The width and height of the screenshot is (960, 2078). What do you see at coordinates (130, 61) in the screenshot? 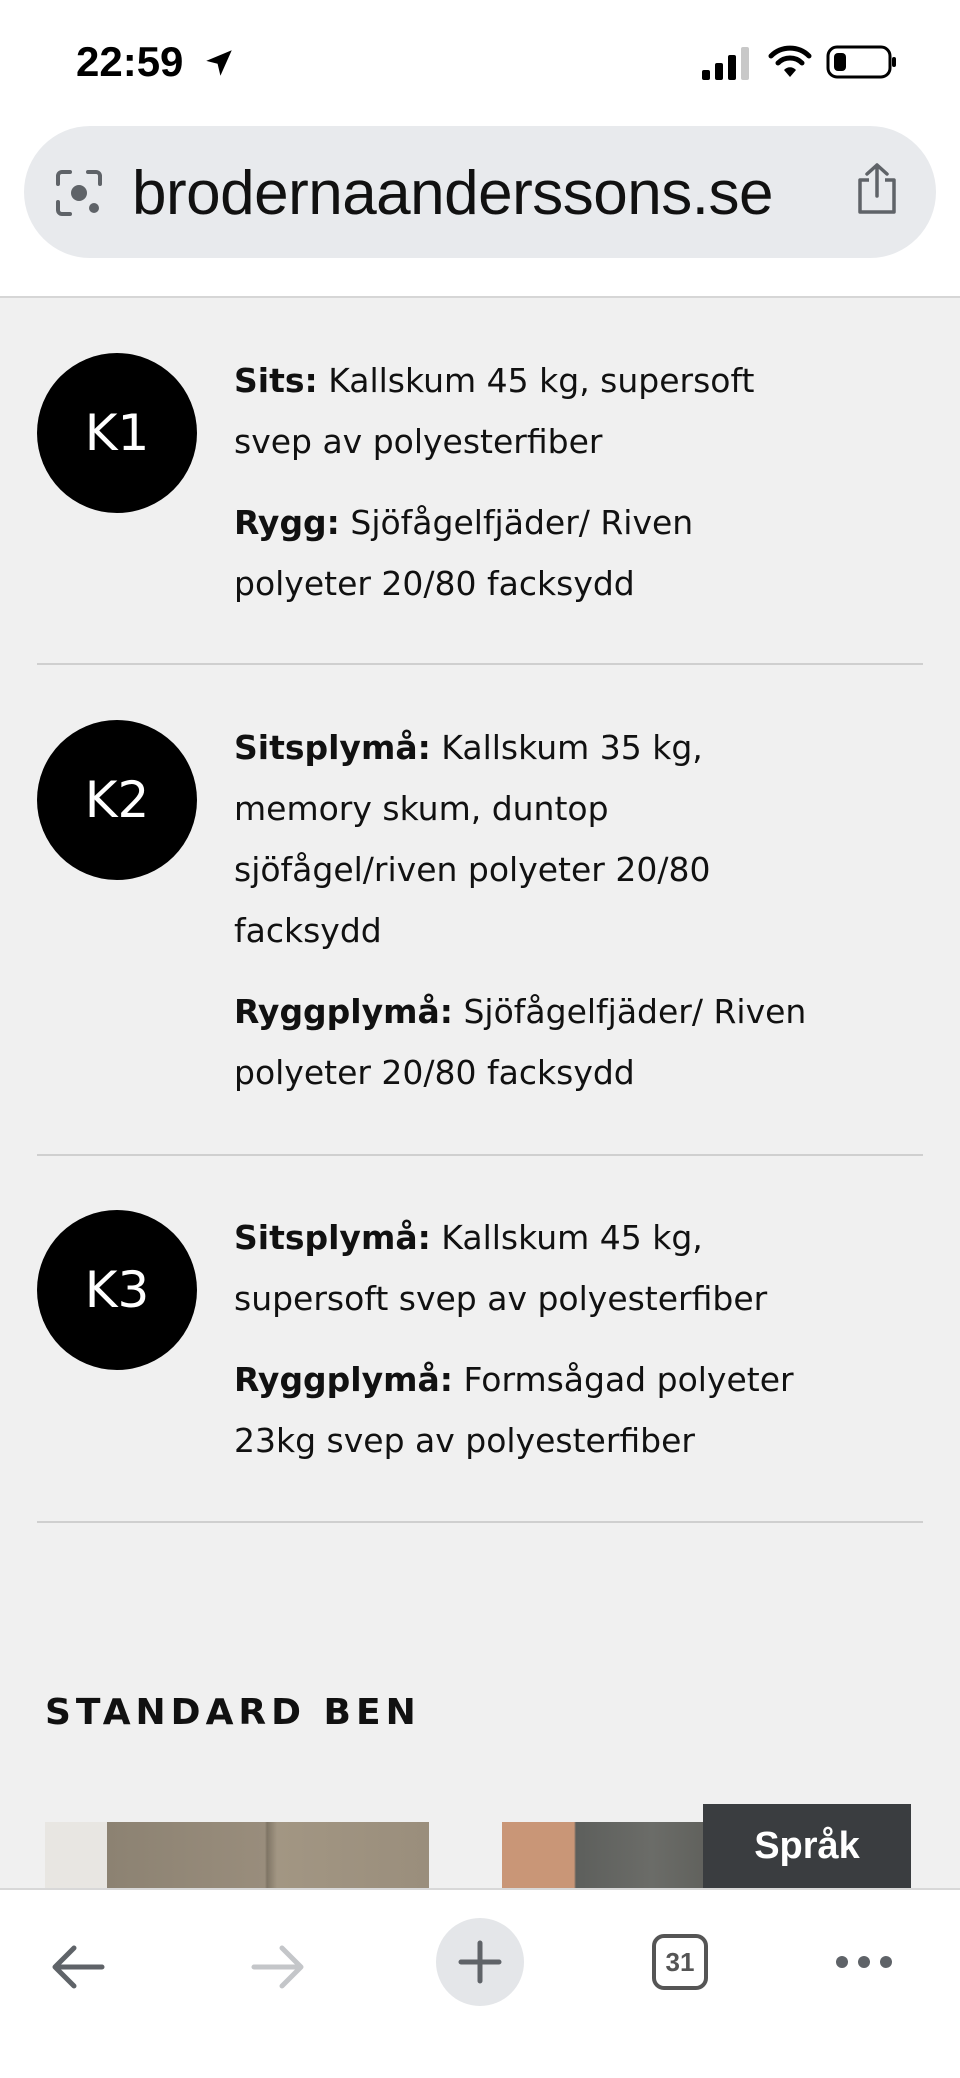
I see `status-time: 22:59` at bounding box center [130, 61].